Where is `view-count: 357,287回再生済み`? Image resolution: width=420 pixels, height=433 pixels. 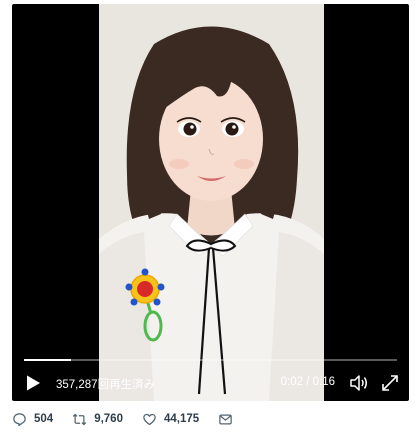 view-count: 357,287回再生済み is located at coordinates (106, 385).